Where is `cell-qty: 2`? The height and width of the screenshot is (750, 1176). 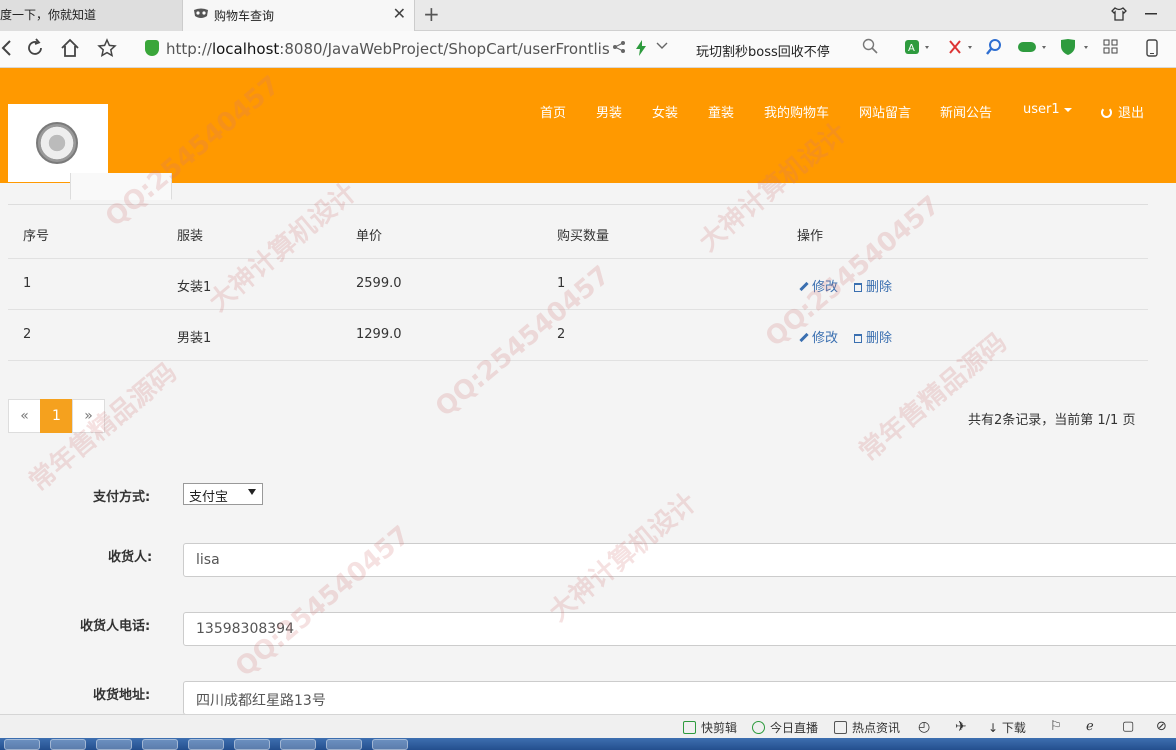
cell-qty: 2 is located at coordinates (561, 334).